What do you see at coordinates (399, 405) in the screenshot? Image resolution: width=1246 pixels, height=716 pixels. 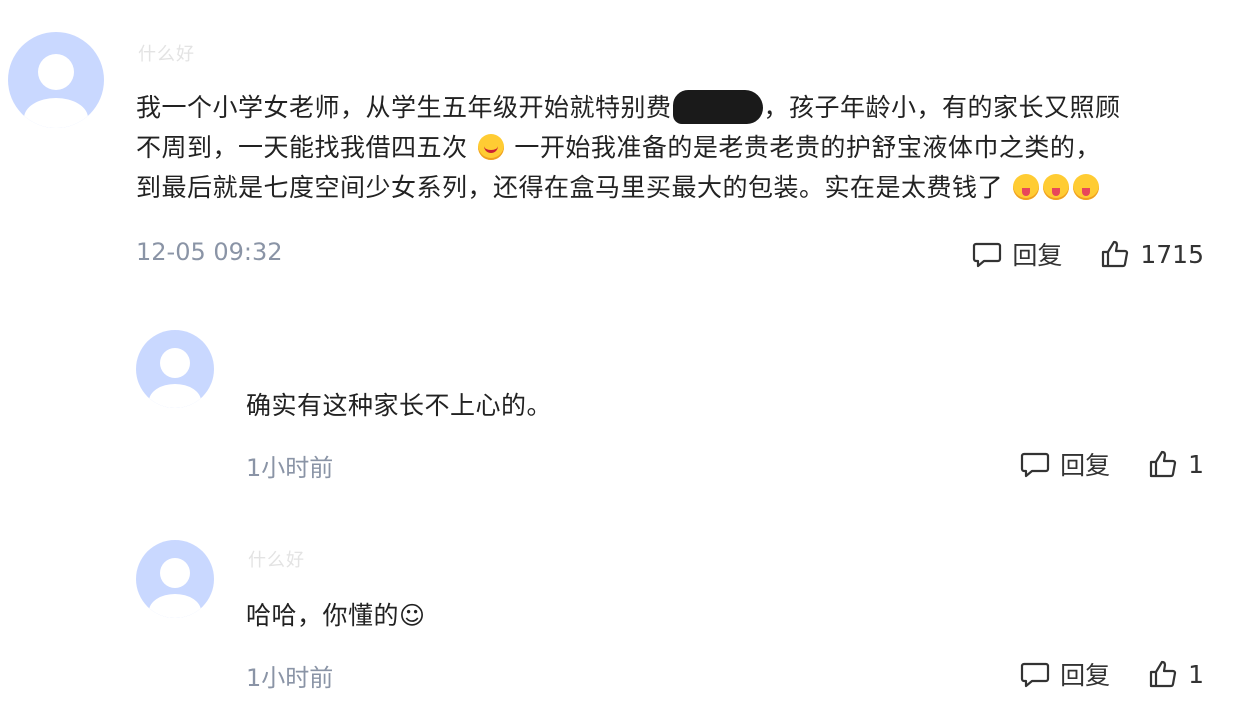 I see `comment-text: 确实有这种家长不上心的。` at bounding box center [399, 405].